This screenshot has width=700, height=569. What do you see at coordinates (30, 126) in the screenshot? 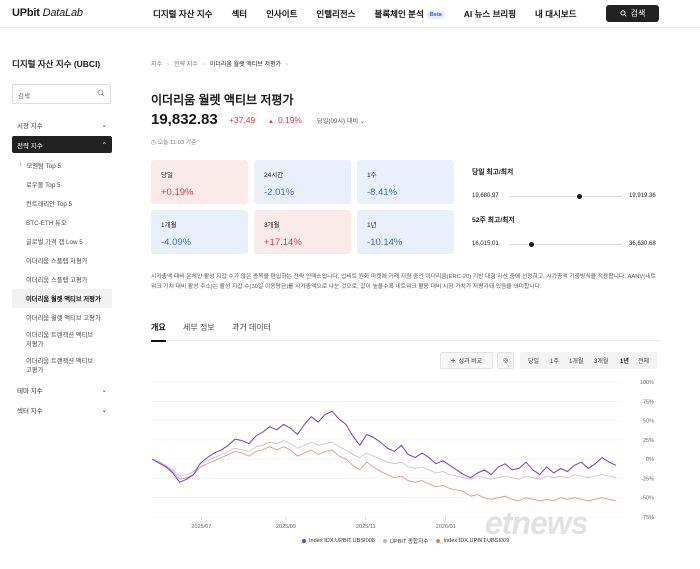
I see `sidebar-item-label: 시장 지수` at bounding box center [30, 126].